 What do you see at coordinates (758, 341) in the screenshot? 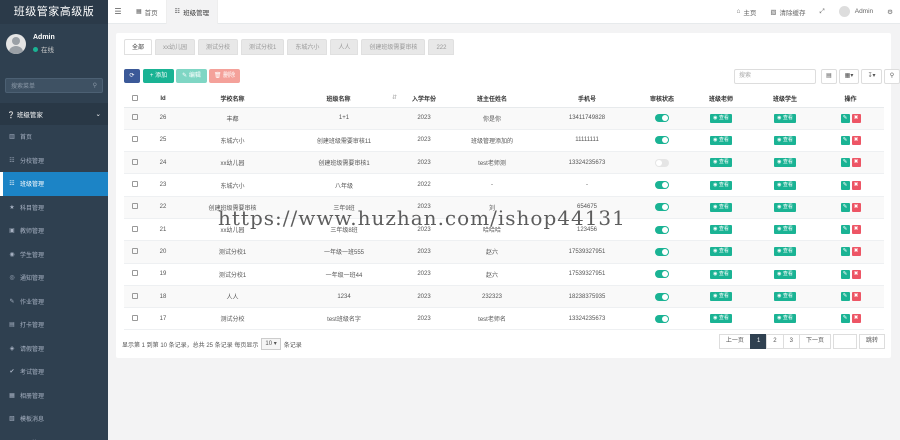
I see `page-1-button: 1` at bounding box center [758, 341].